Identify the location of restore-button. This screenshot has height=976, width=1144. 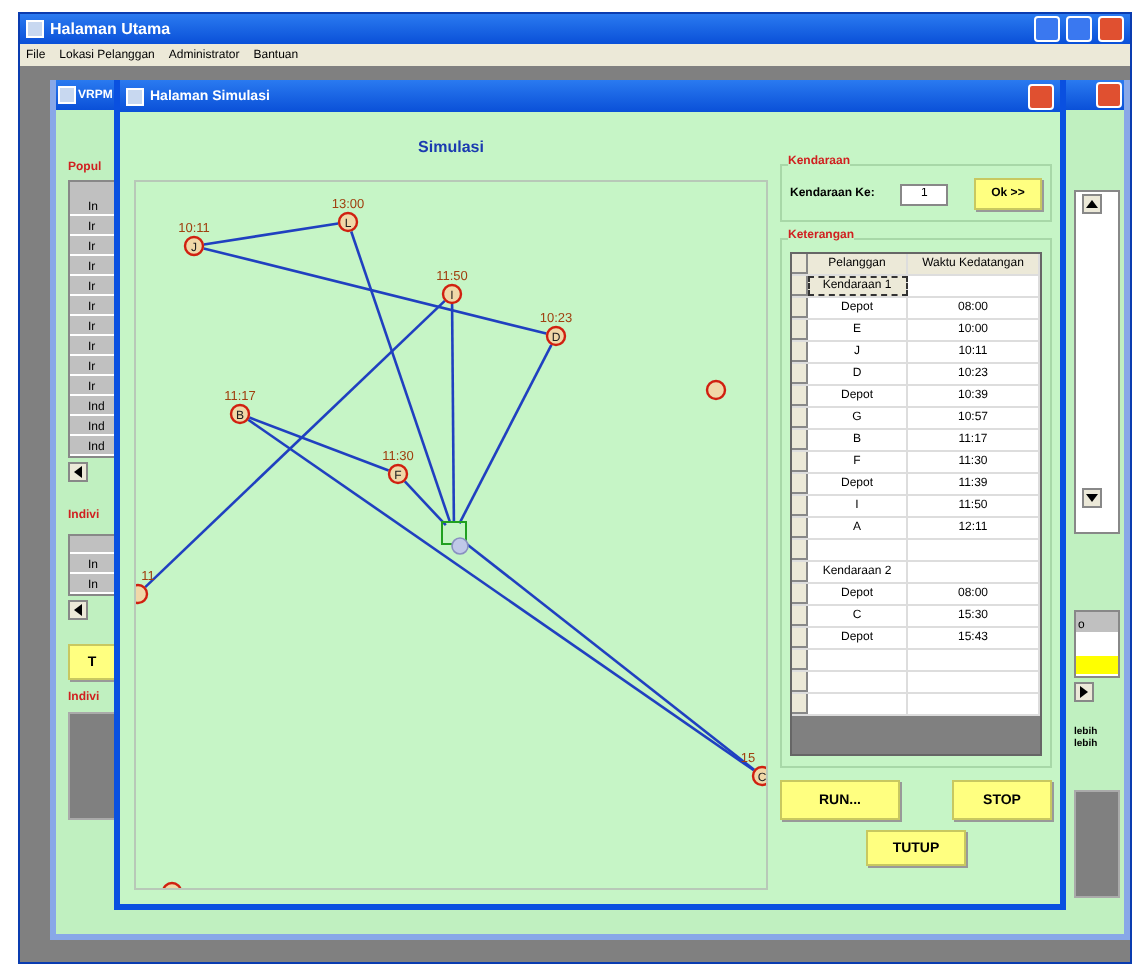
(1079, 29).